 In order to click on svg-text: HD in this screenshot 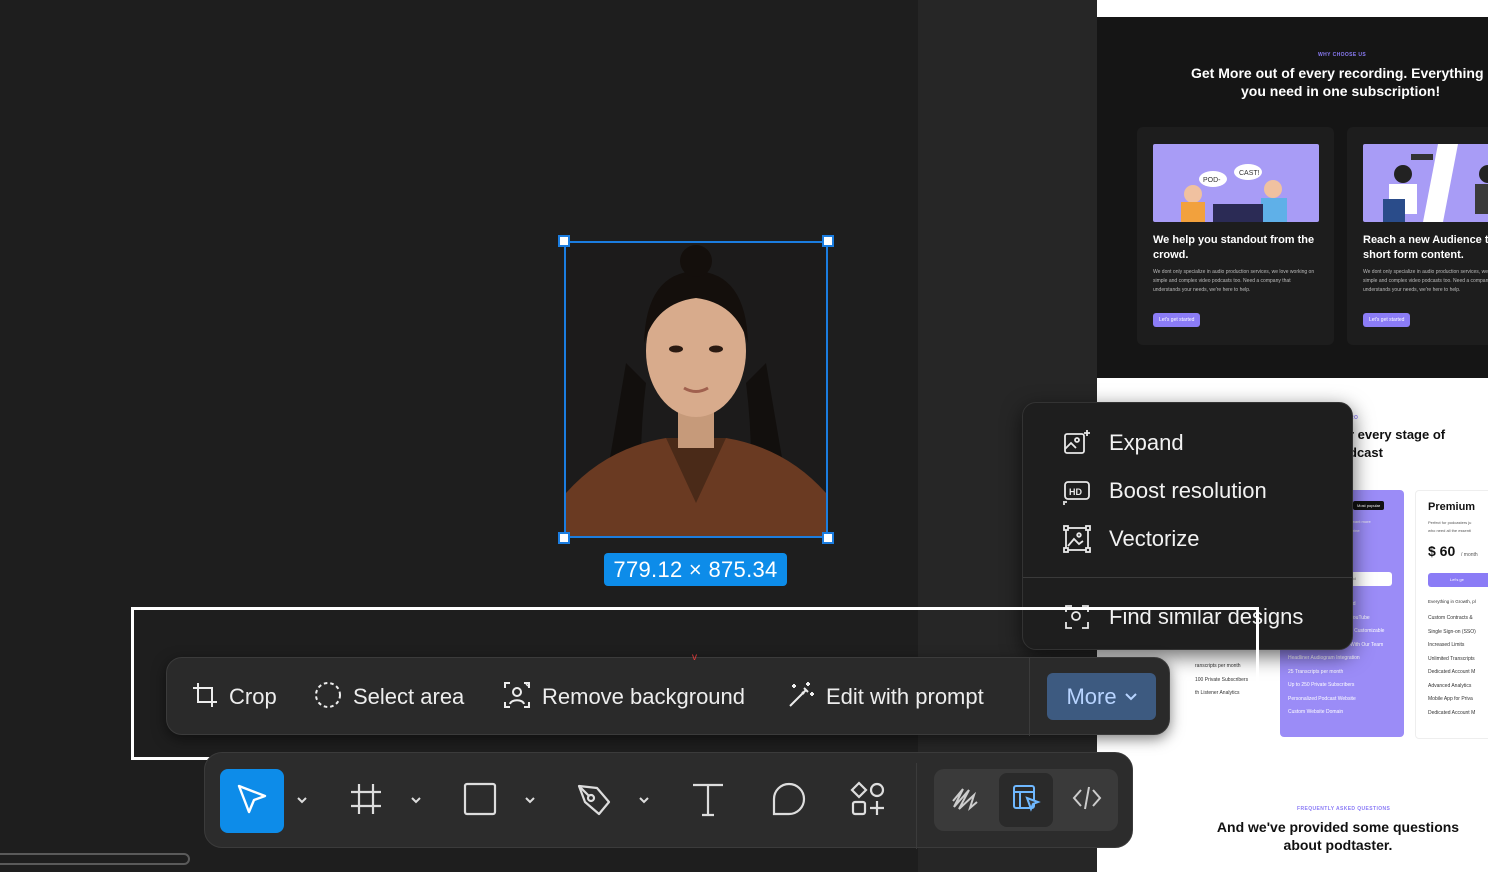, I will do `click(1075, 492)`.